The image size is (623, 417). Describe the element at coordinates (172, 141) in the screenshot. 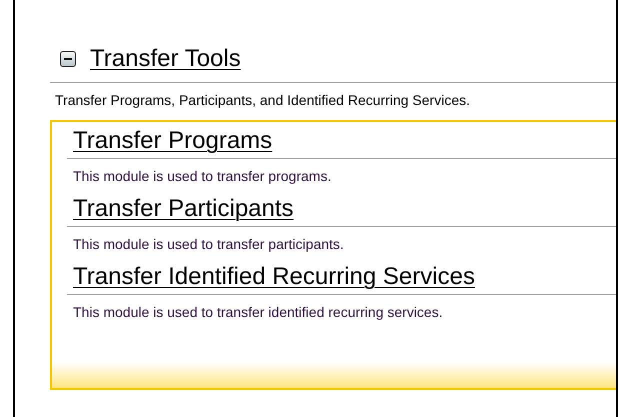

I see `module-link: Transfer Programs` at that location.